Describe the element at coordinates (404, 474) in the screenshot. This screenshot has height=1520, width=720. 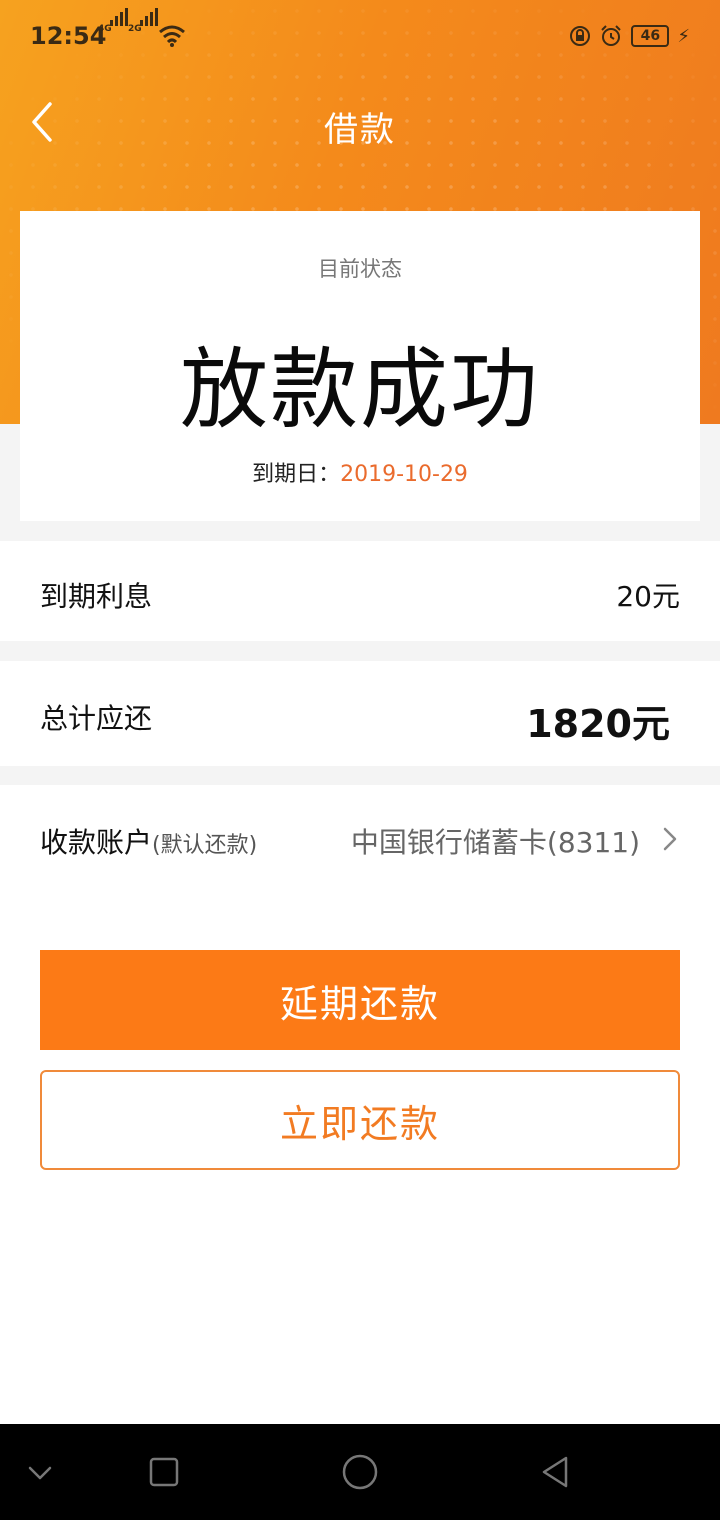
I see `due-date-value: 2019-10-29` at that location.